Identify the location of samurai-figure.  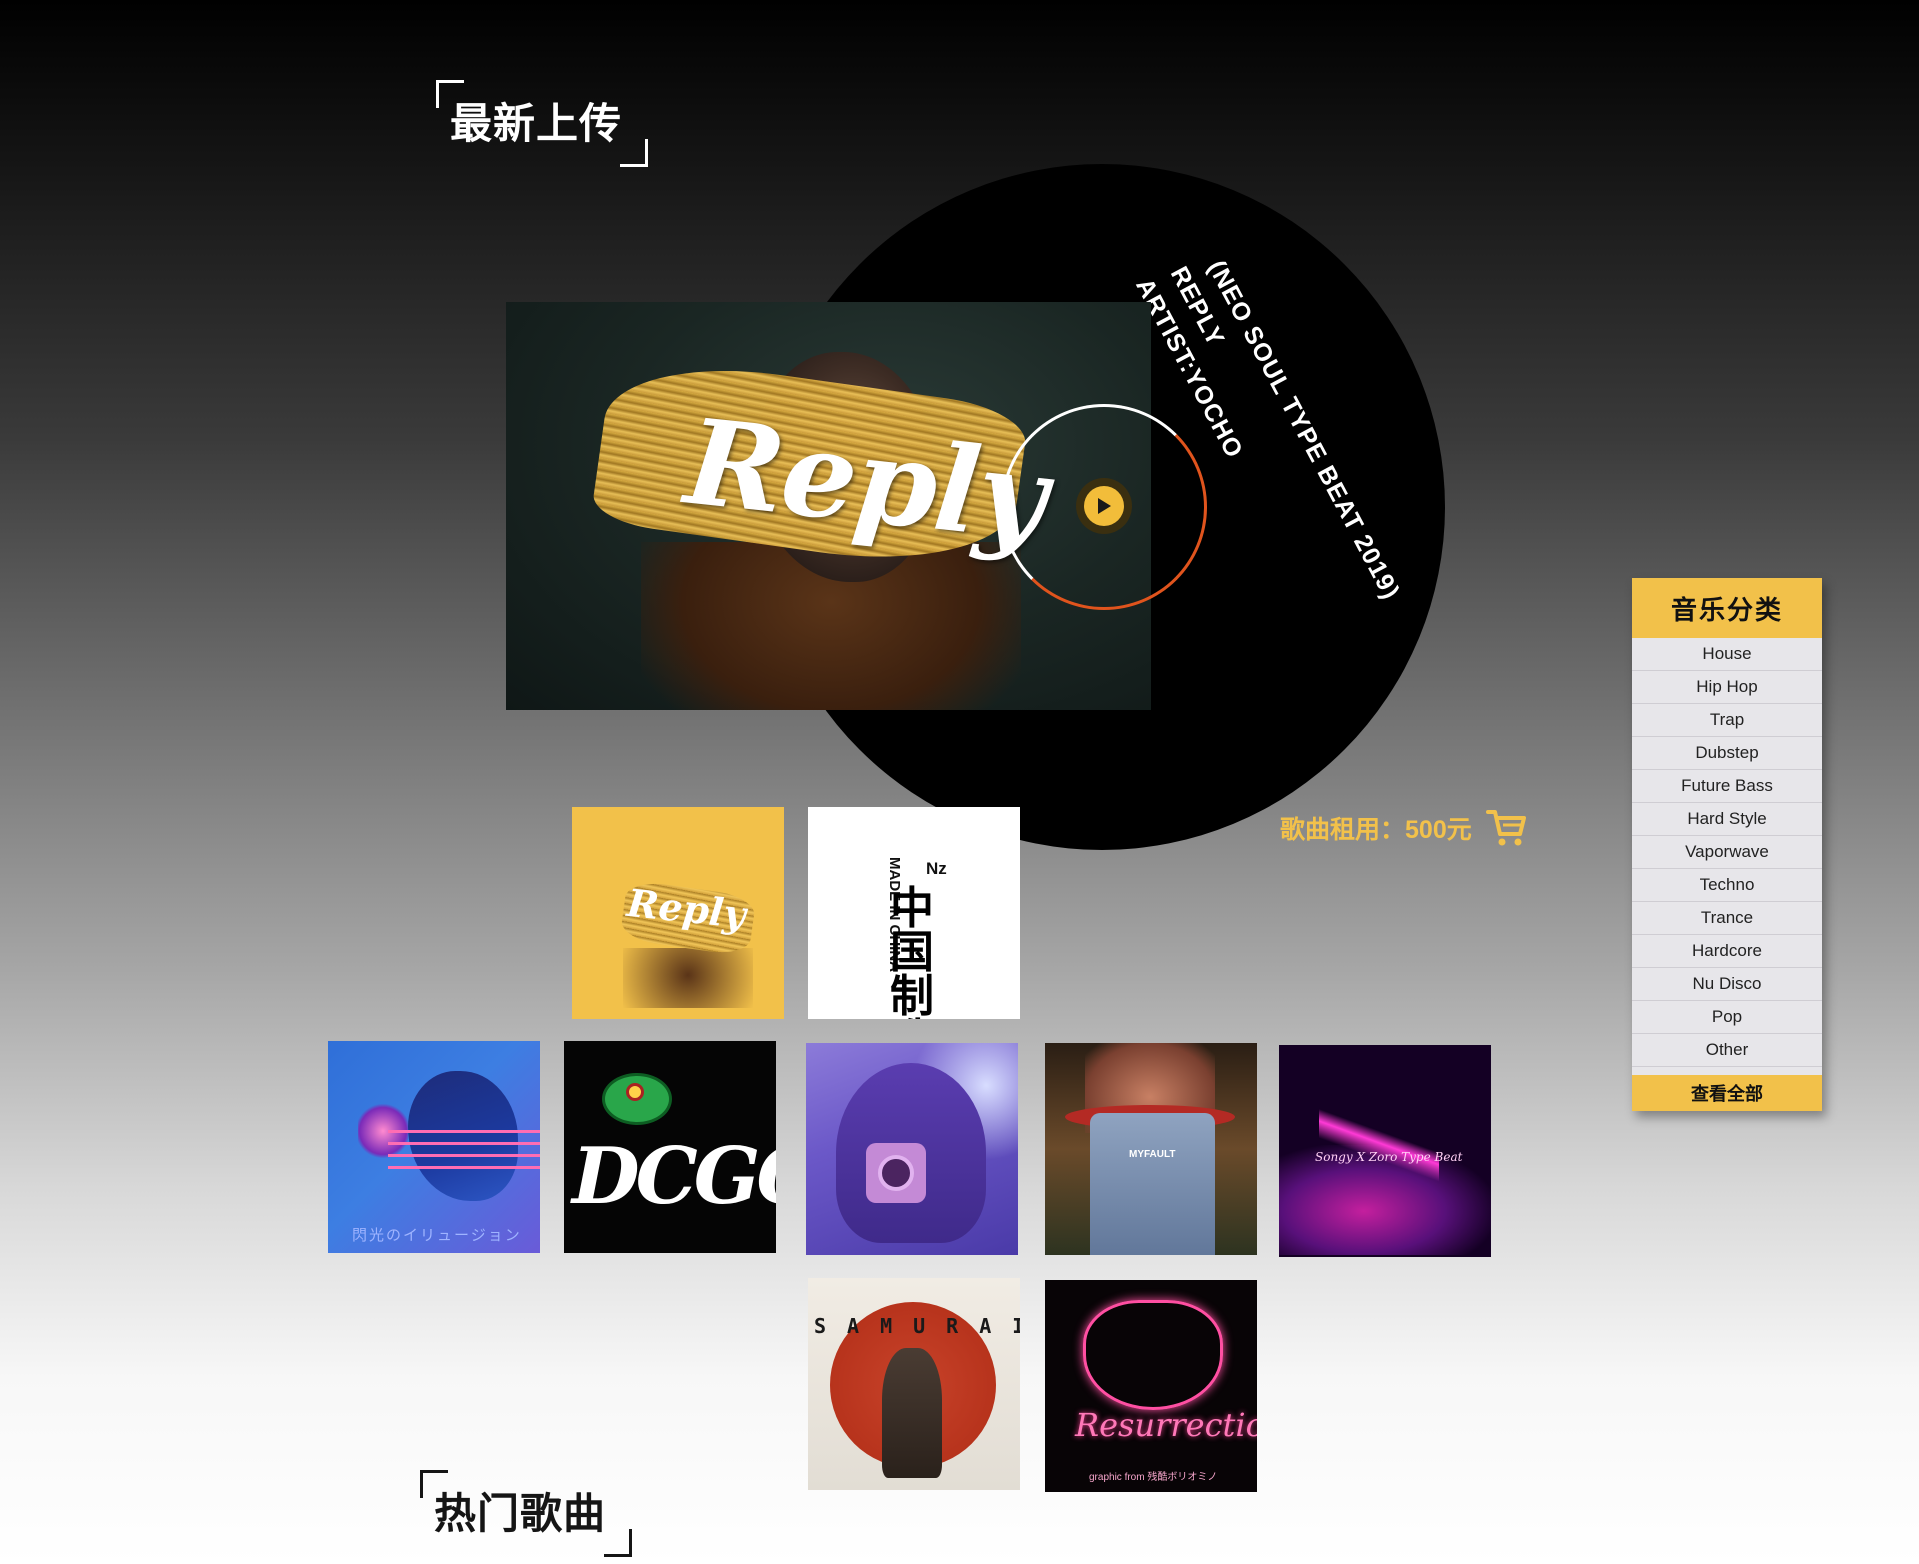
(912, 1413).